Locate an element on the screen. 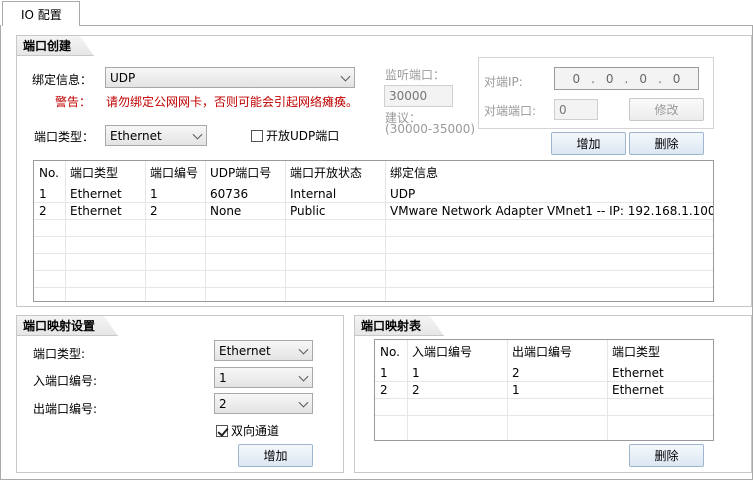 This screenshot has height=480, width=753. listen-port-label: 监听端口： is located at coordinates (415, 75).